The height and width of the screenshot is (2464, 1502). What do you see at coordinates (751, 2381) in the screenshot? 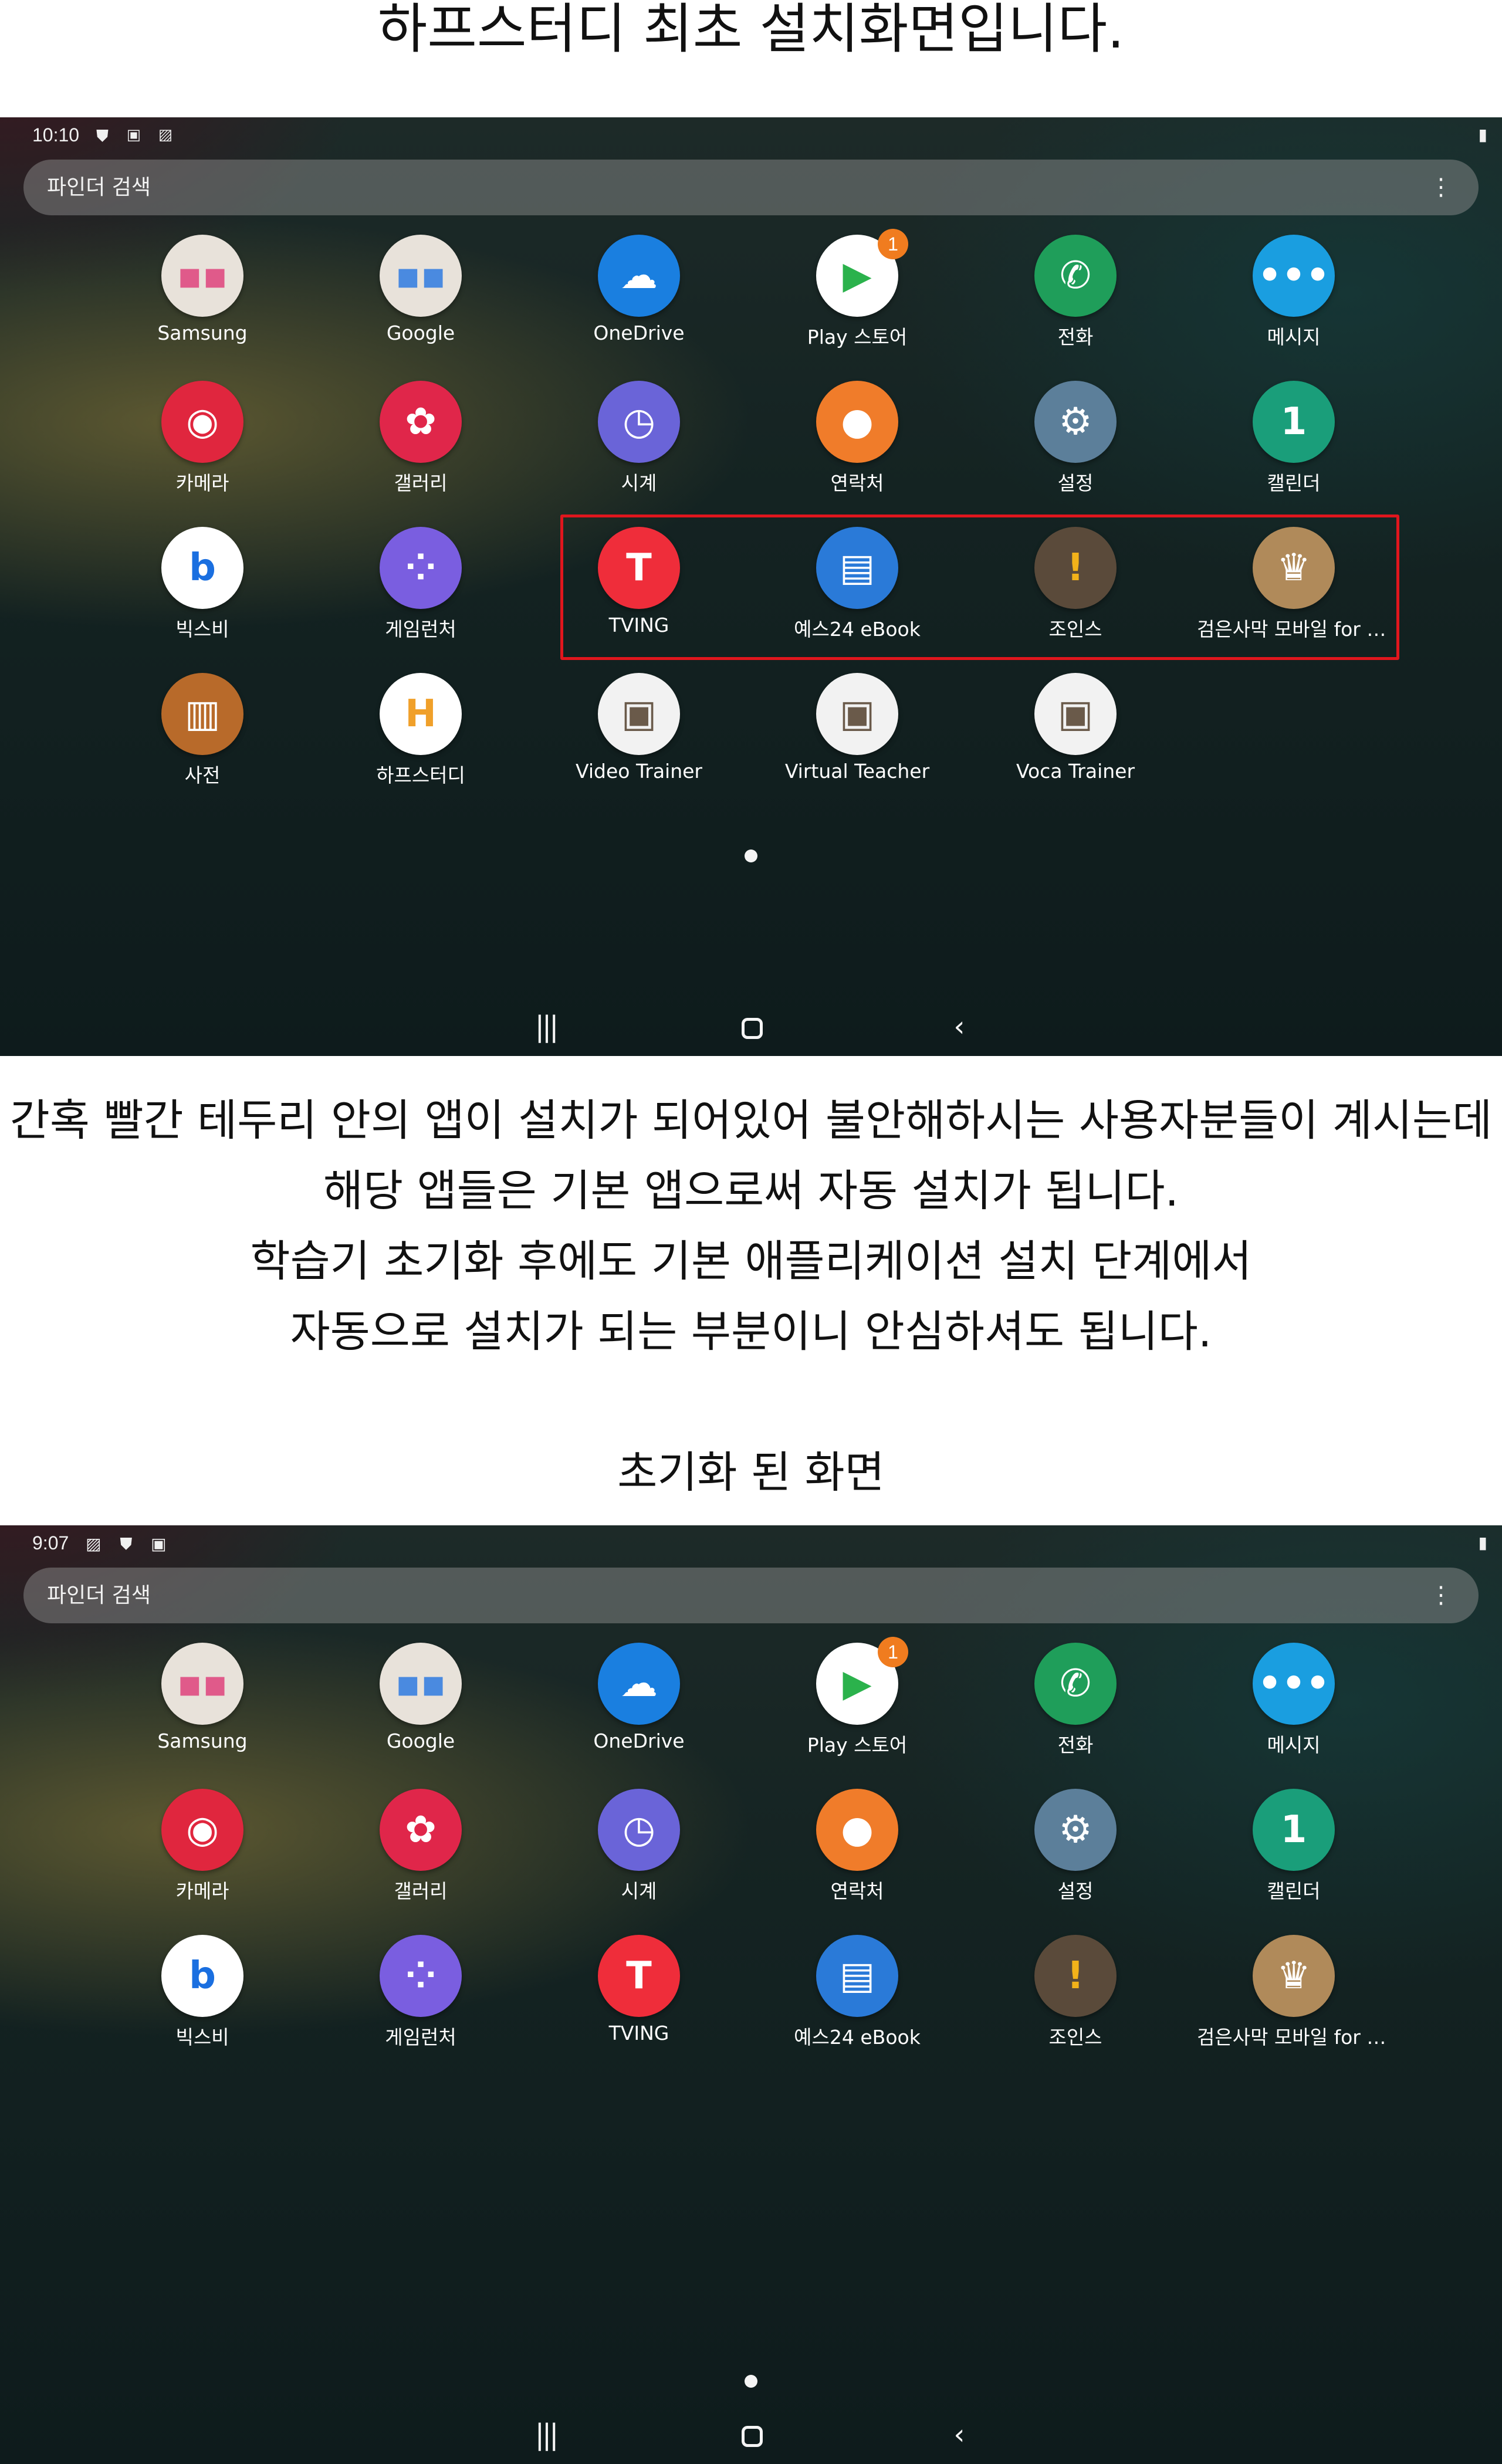
I see `page-indicator-dot` at bounding box center [751, 2381].